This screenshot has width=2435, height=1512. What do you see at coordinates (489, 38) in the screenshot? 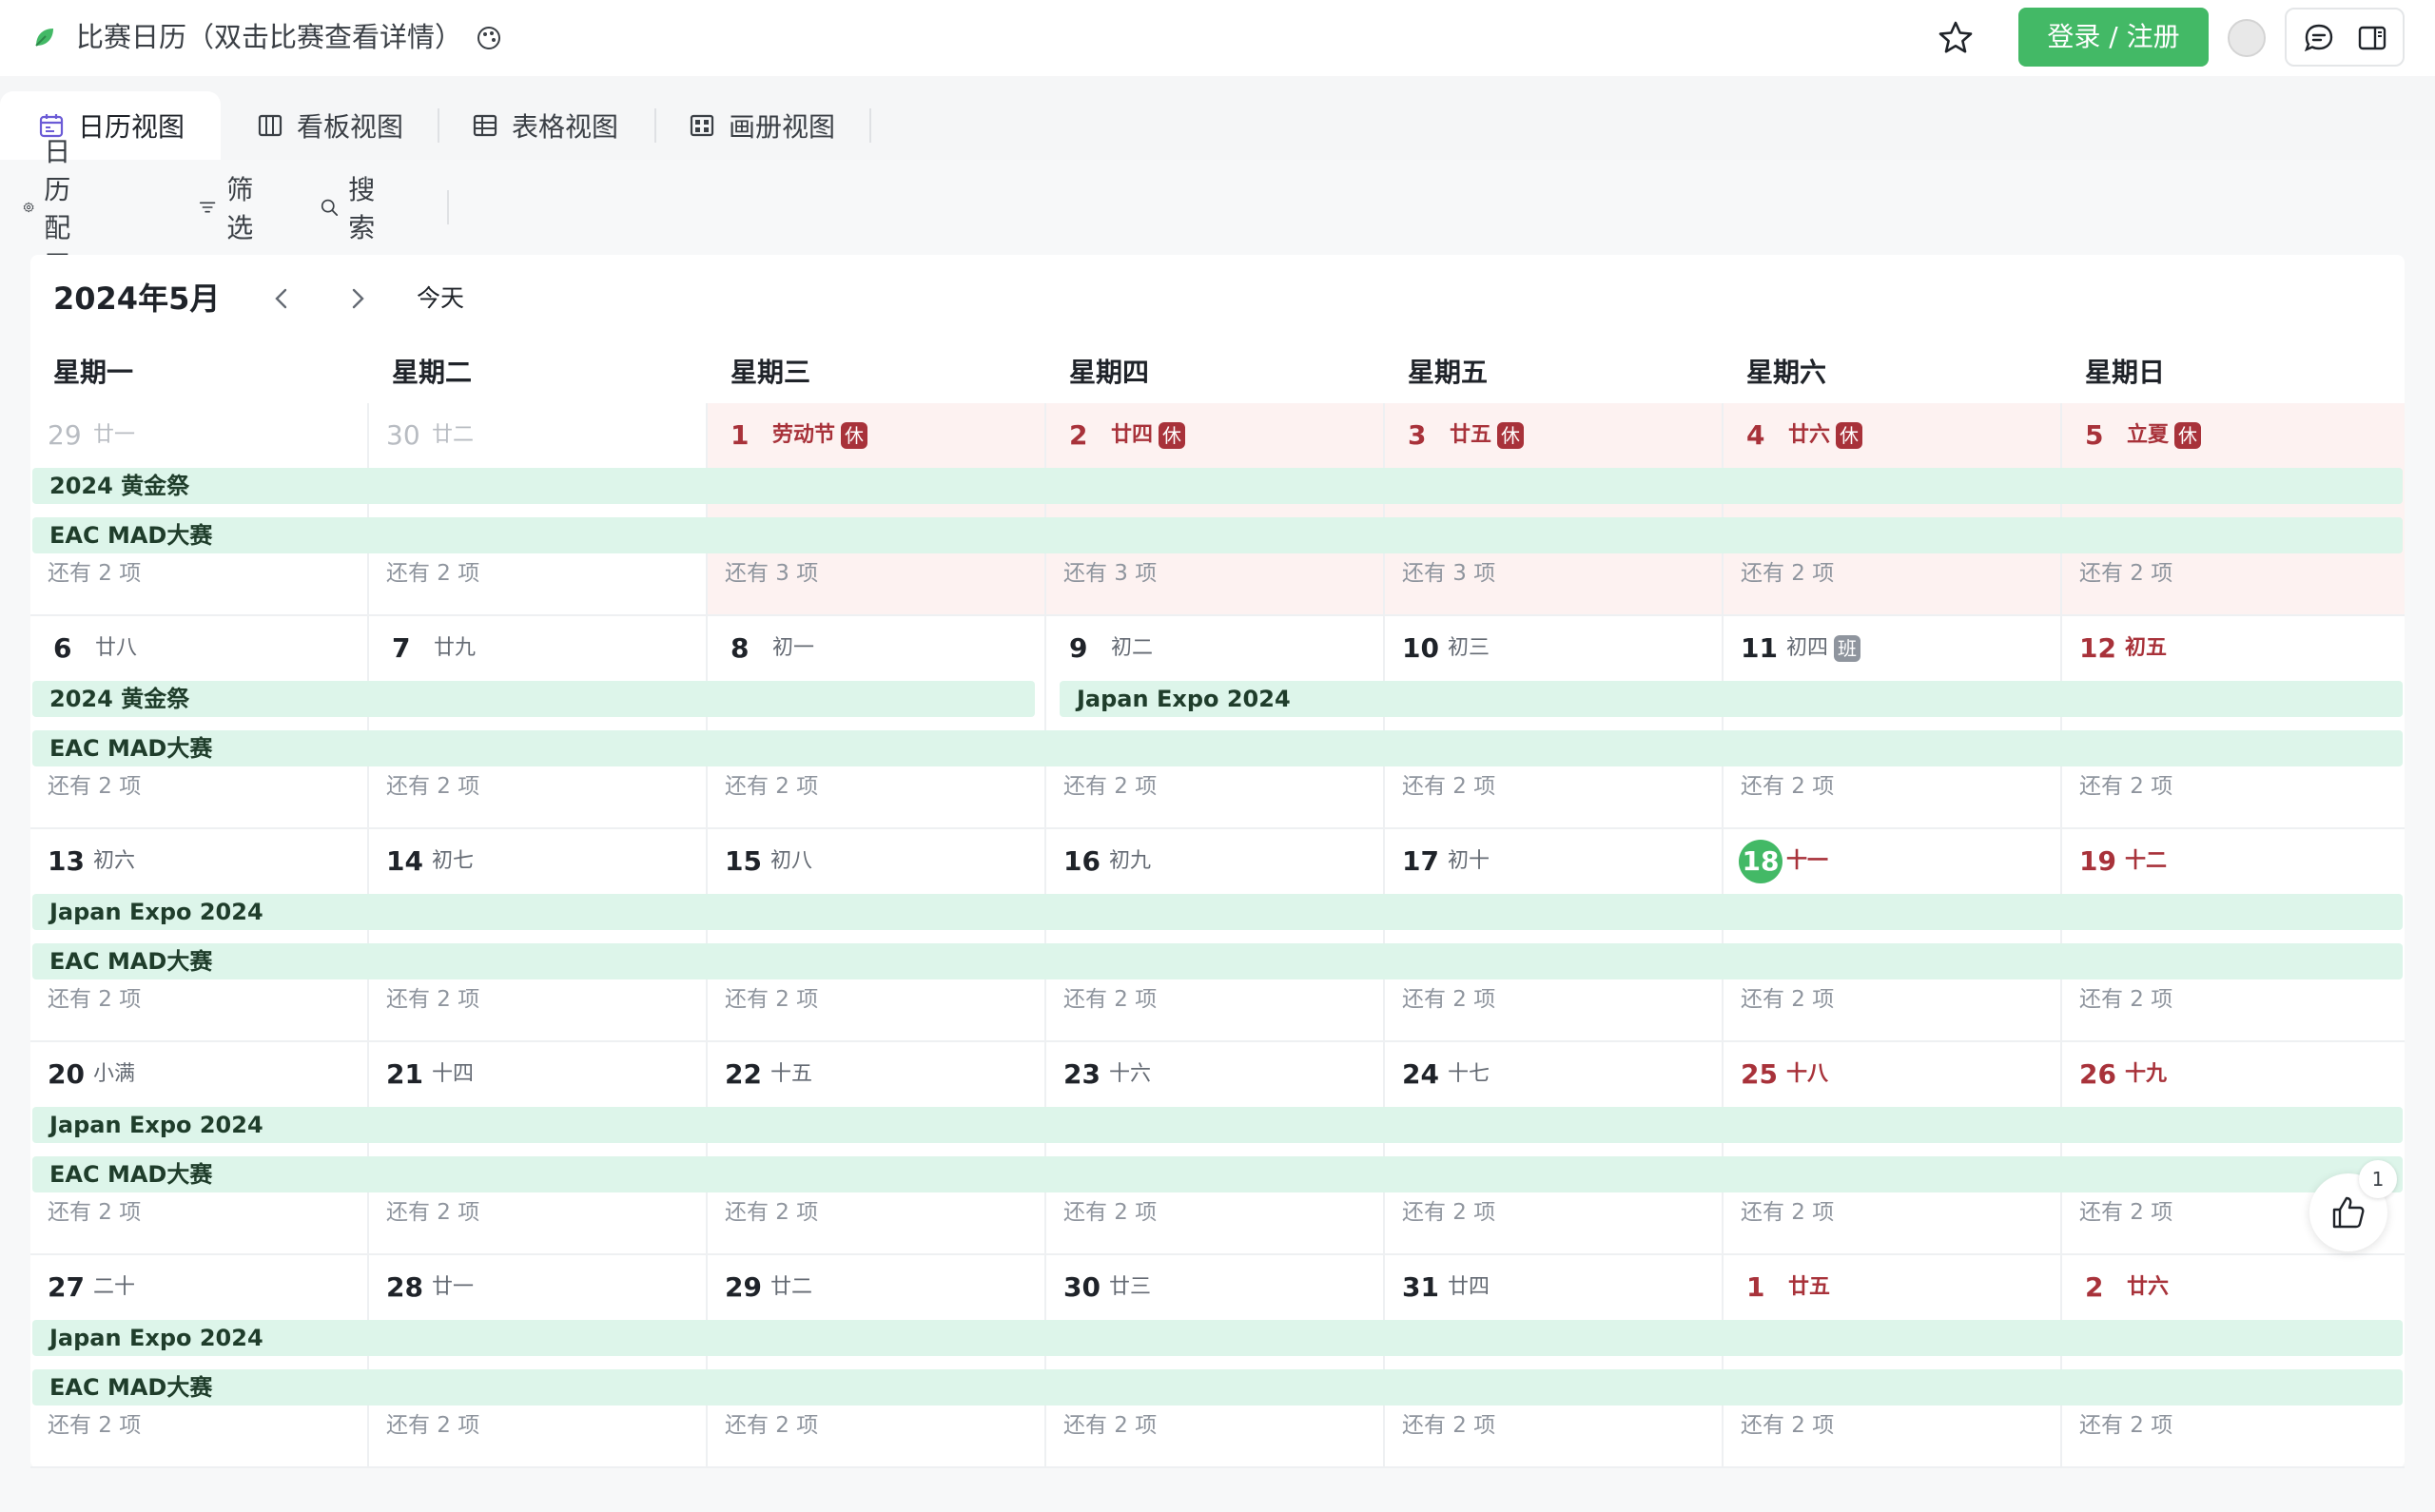
I see `palette-icon` at bounding box center [489, 38].